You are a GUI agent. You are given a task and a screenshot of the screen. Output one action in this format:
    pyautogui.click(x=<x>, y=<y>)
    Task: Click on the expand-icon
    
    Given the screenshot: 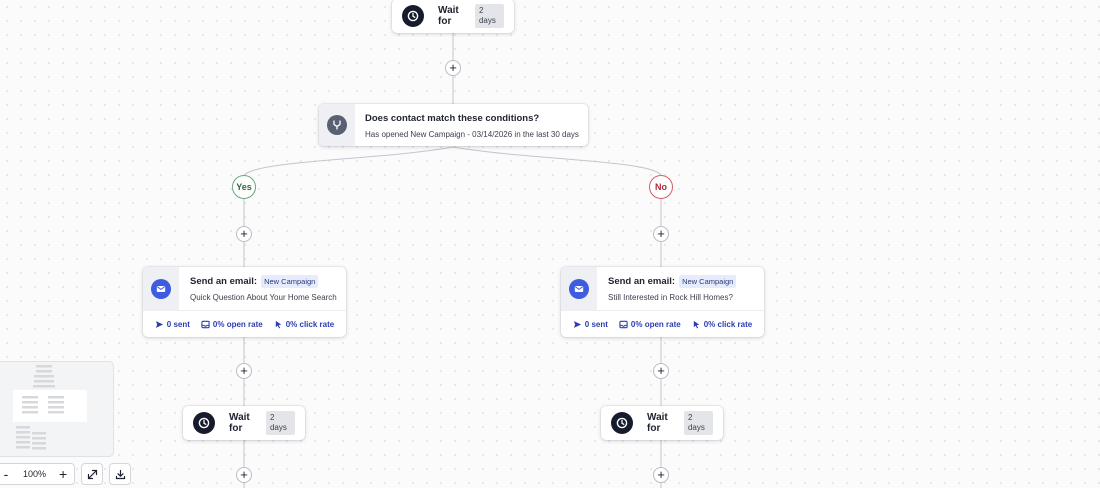 What is the action you would take?
    pyautogui.click(x=92, y=474)
    